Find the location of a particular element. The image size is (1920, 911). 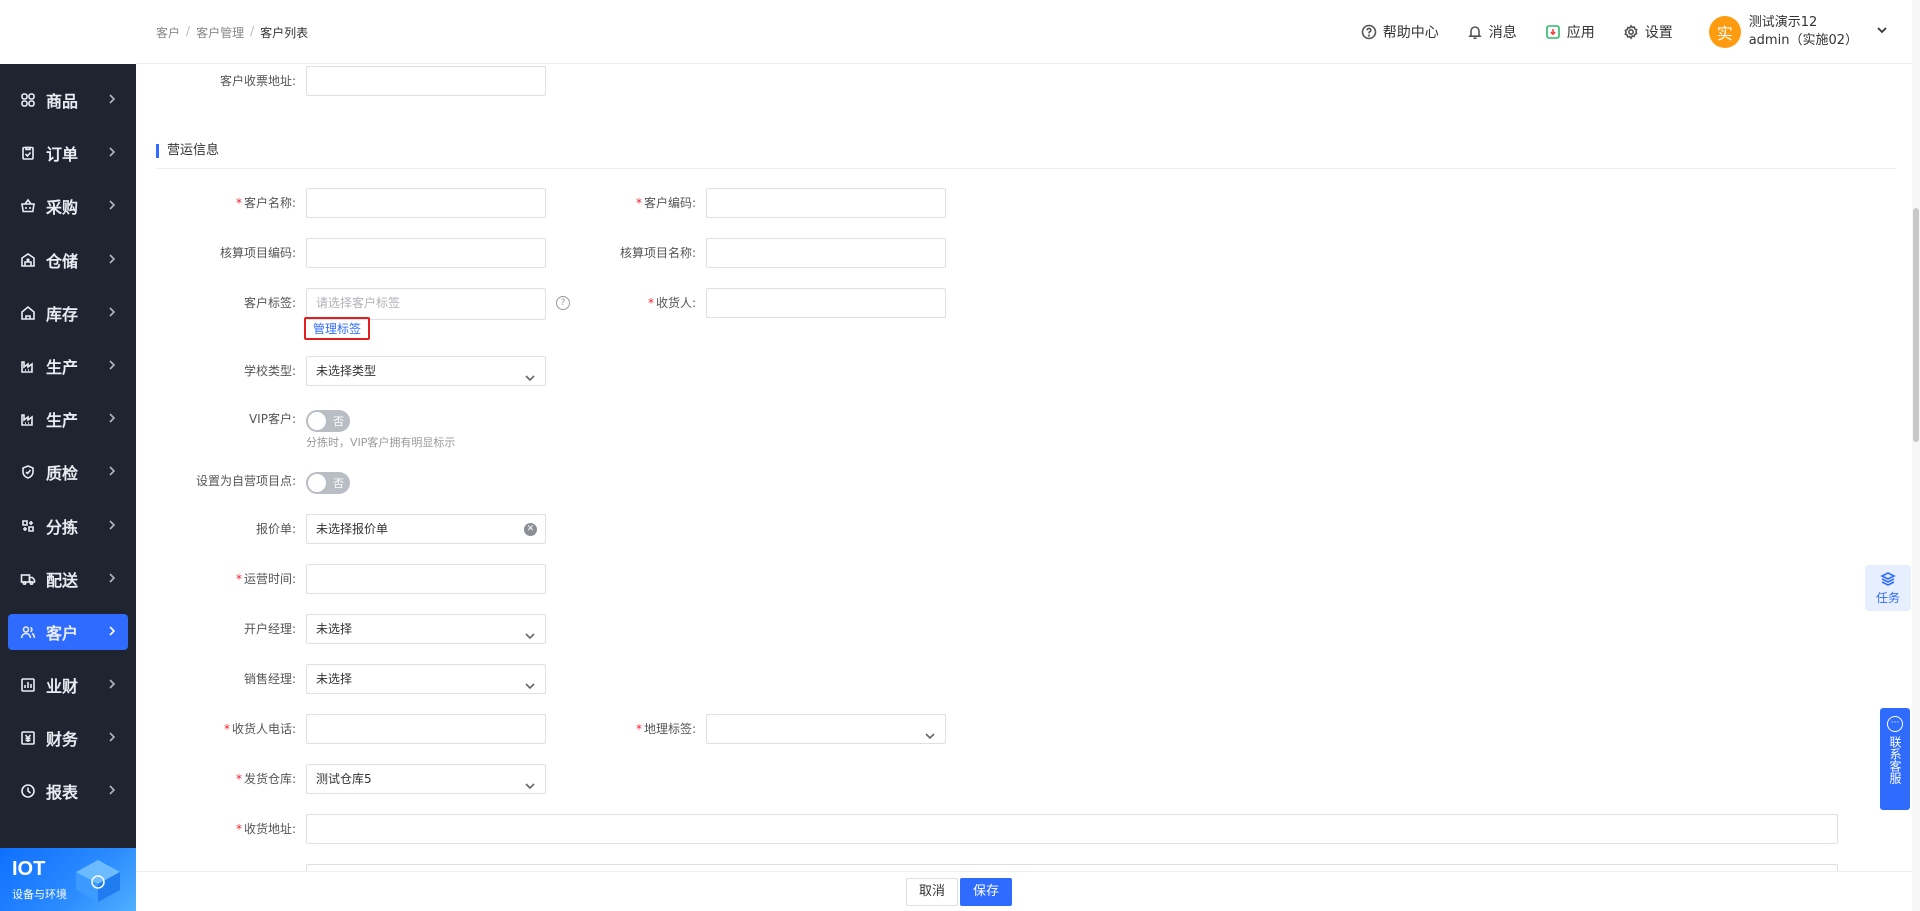

acct-name-input is located at coordinates (826, 253).